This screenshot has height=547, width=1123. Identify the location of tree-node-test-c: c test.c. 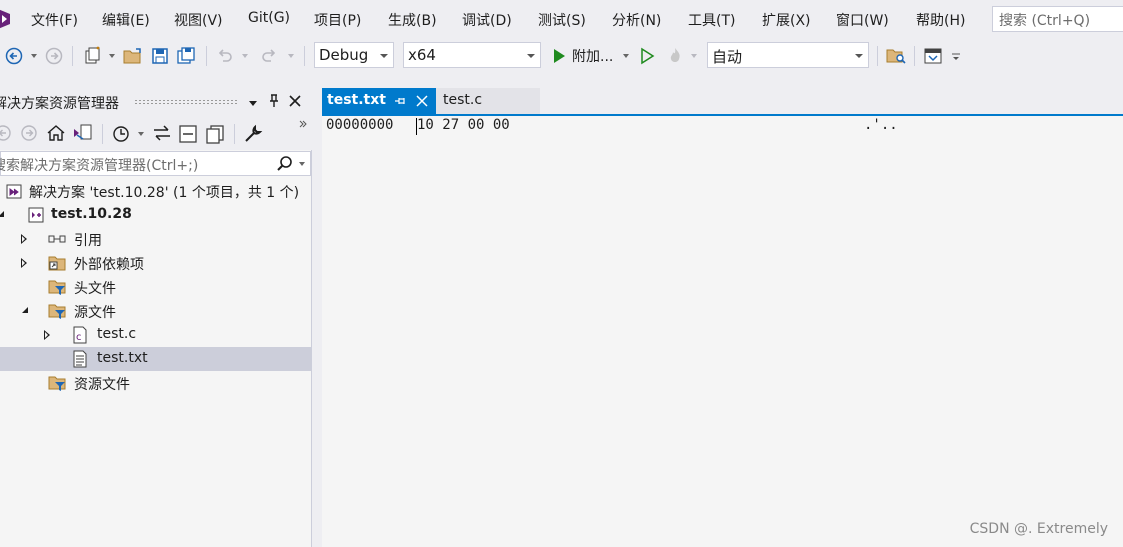
(155, 335).